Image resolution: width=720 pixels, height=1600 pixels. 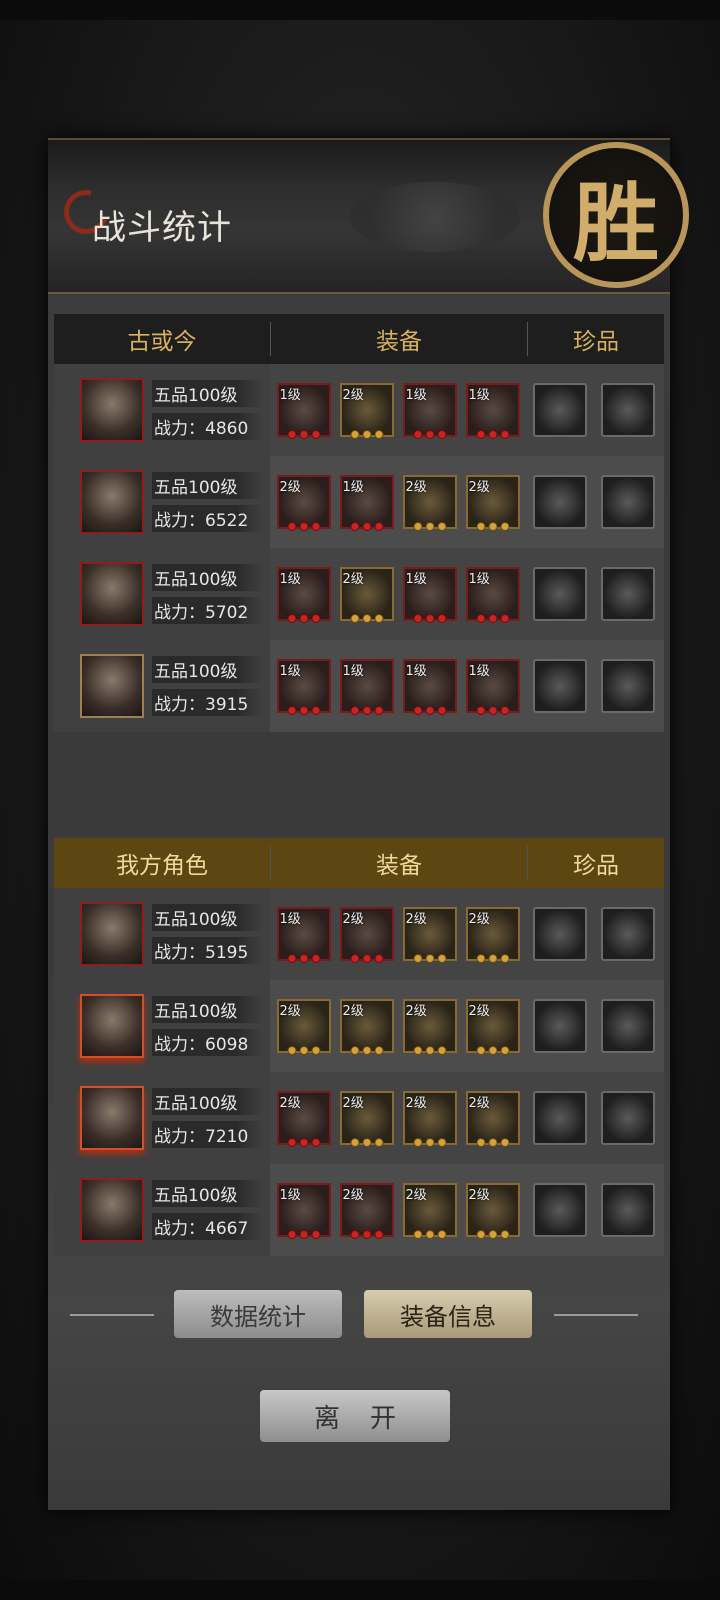 What do you see at coordinates (416, 919) in the screenshot?
I see `equipment-level: 2级` at bounding box center [416, 919].